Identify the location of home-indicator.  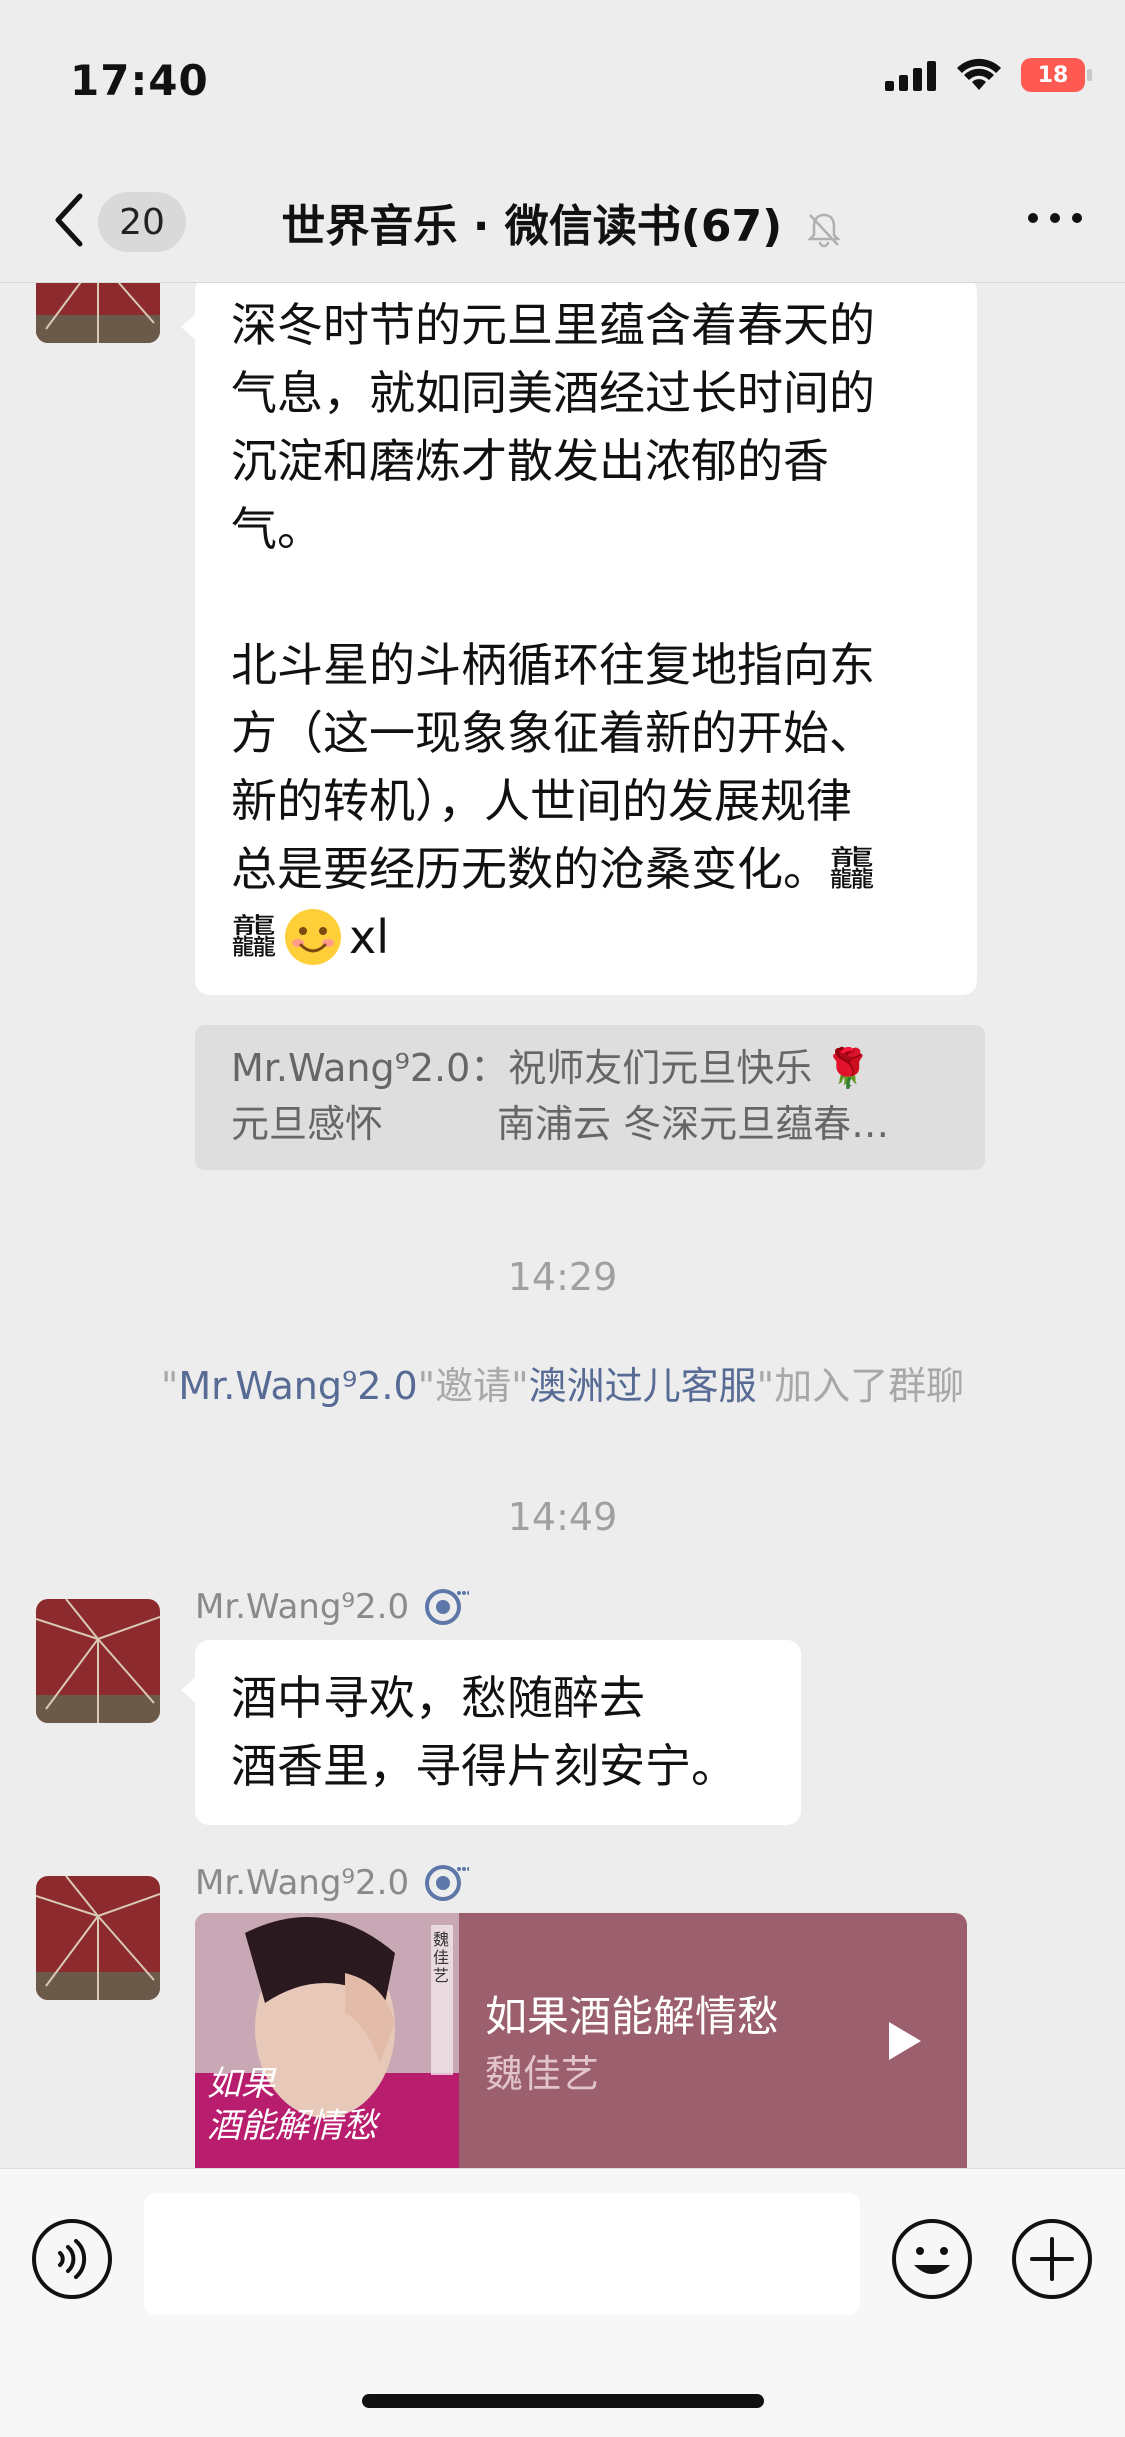
(563, 2401).